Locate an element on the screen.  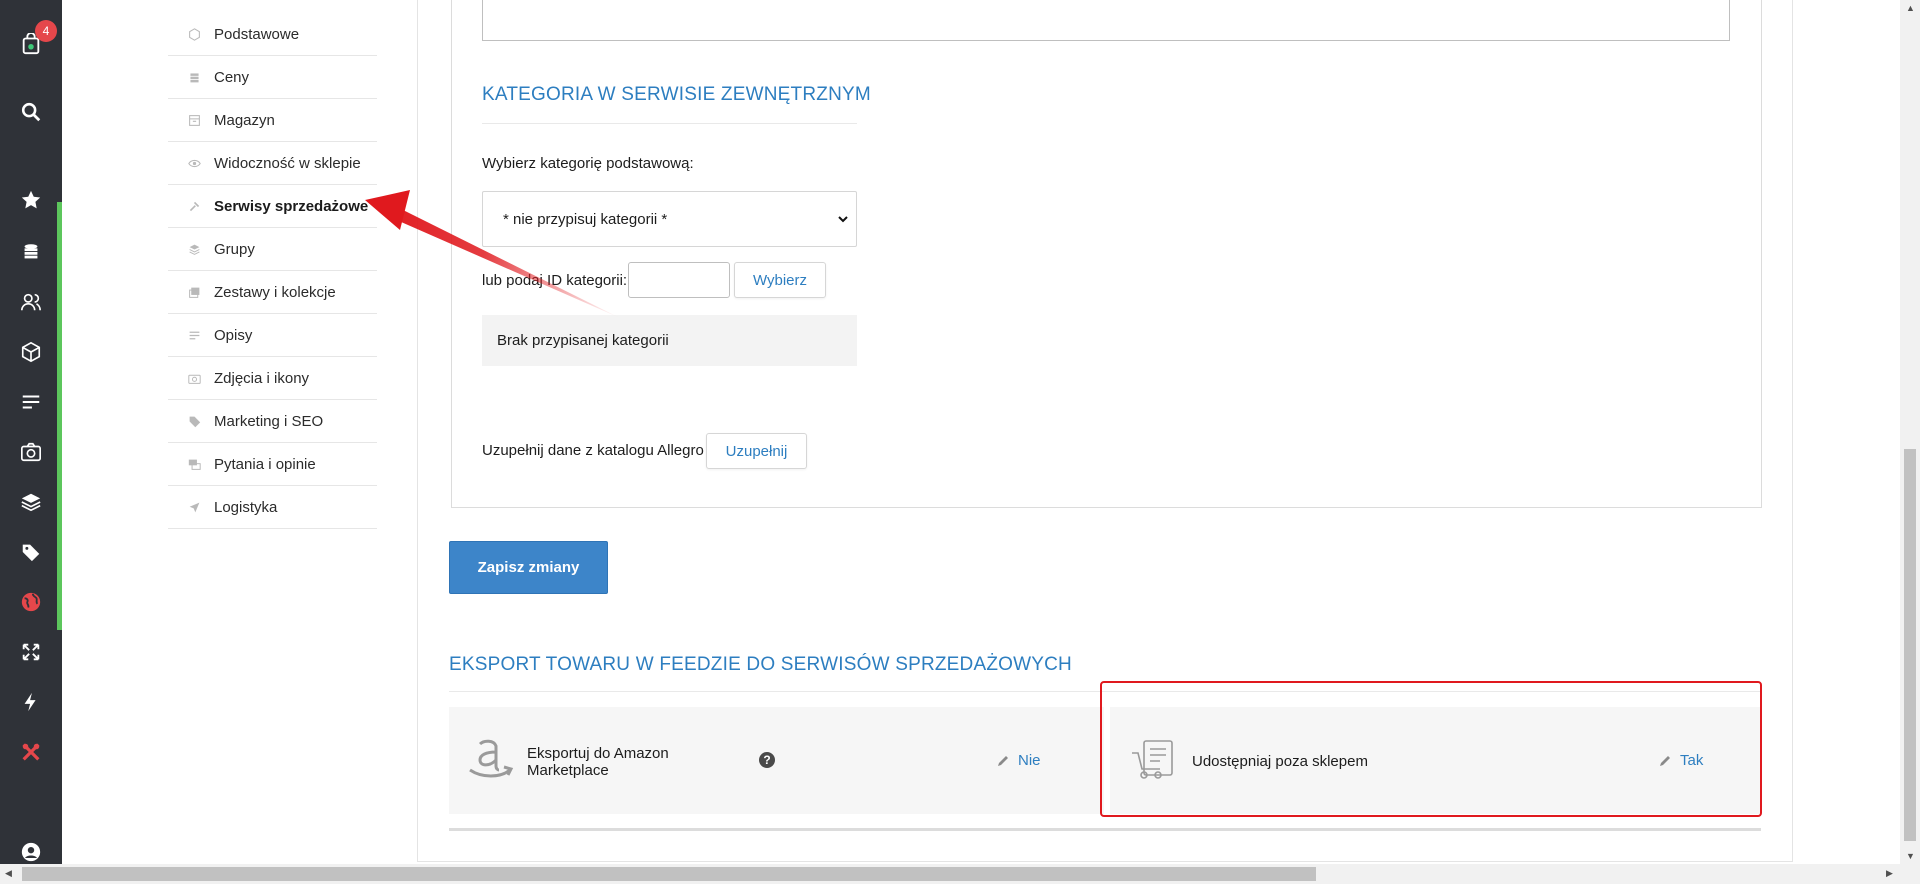
id-label: lub podaj ID kategorii: is located at coordinates (555, 280).